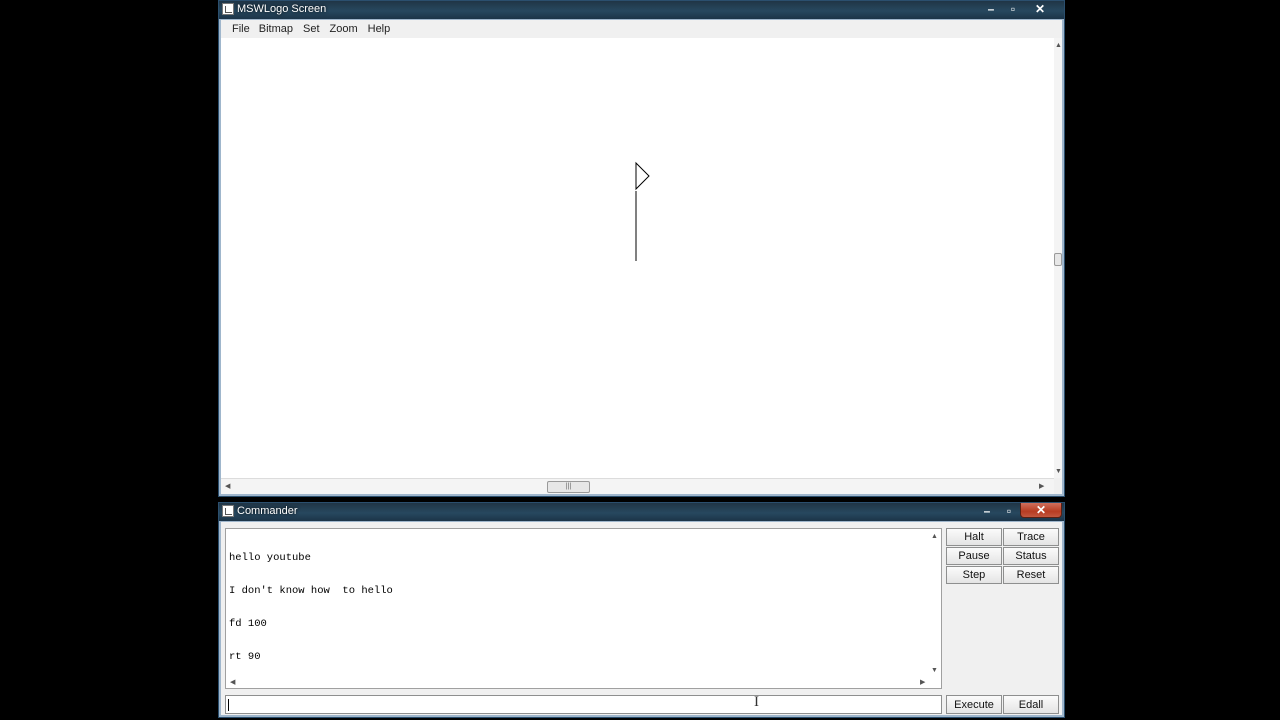 Image resolution: width=1280 pixels, height=720 pixels. What do you see at coordinates (637, 486) in the screenshot?
I see `canvas-horizontal-scrollbar: ◀ ||| ▶` at bounding box center [637, 486].